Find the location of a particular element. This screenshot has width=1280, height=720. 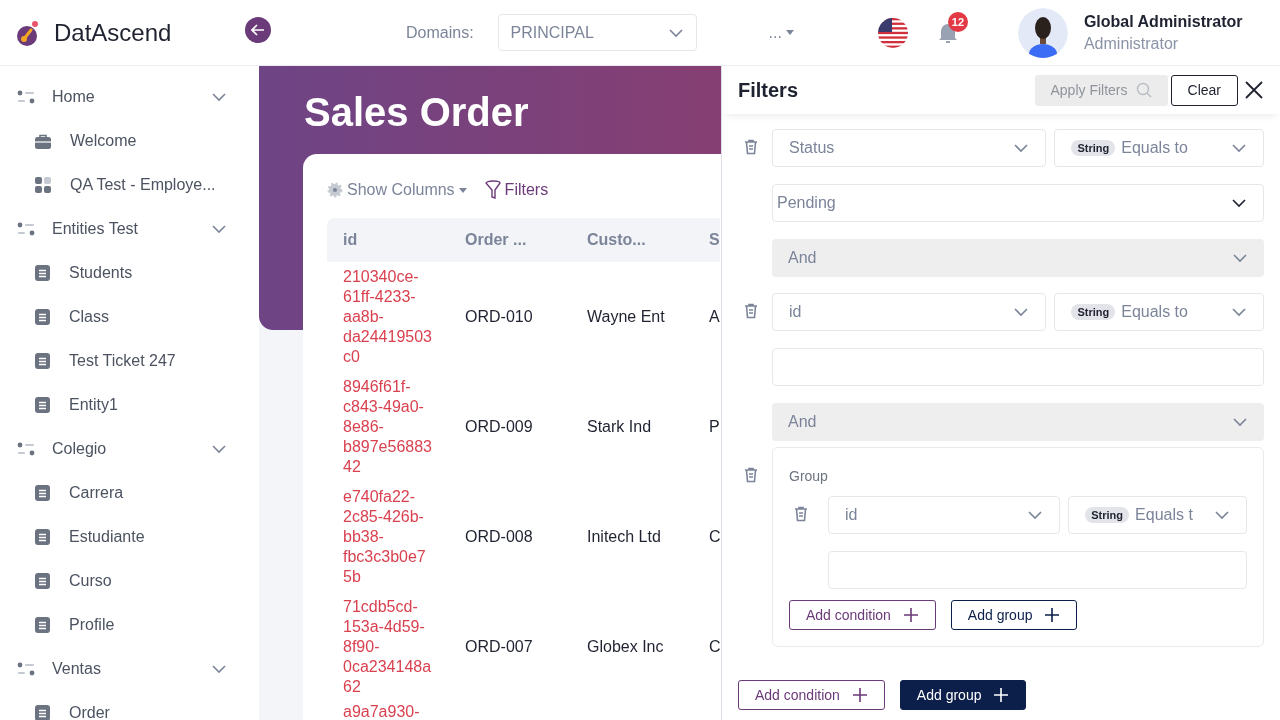

sidebar-item: Test Ticket 247 is located at coordinates (129, 361).